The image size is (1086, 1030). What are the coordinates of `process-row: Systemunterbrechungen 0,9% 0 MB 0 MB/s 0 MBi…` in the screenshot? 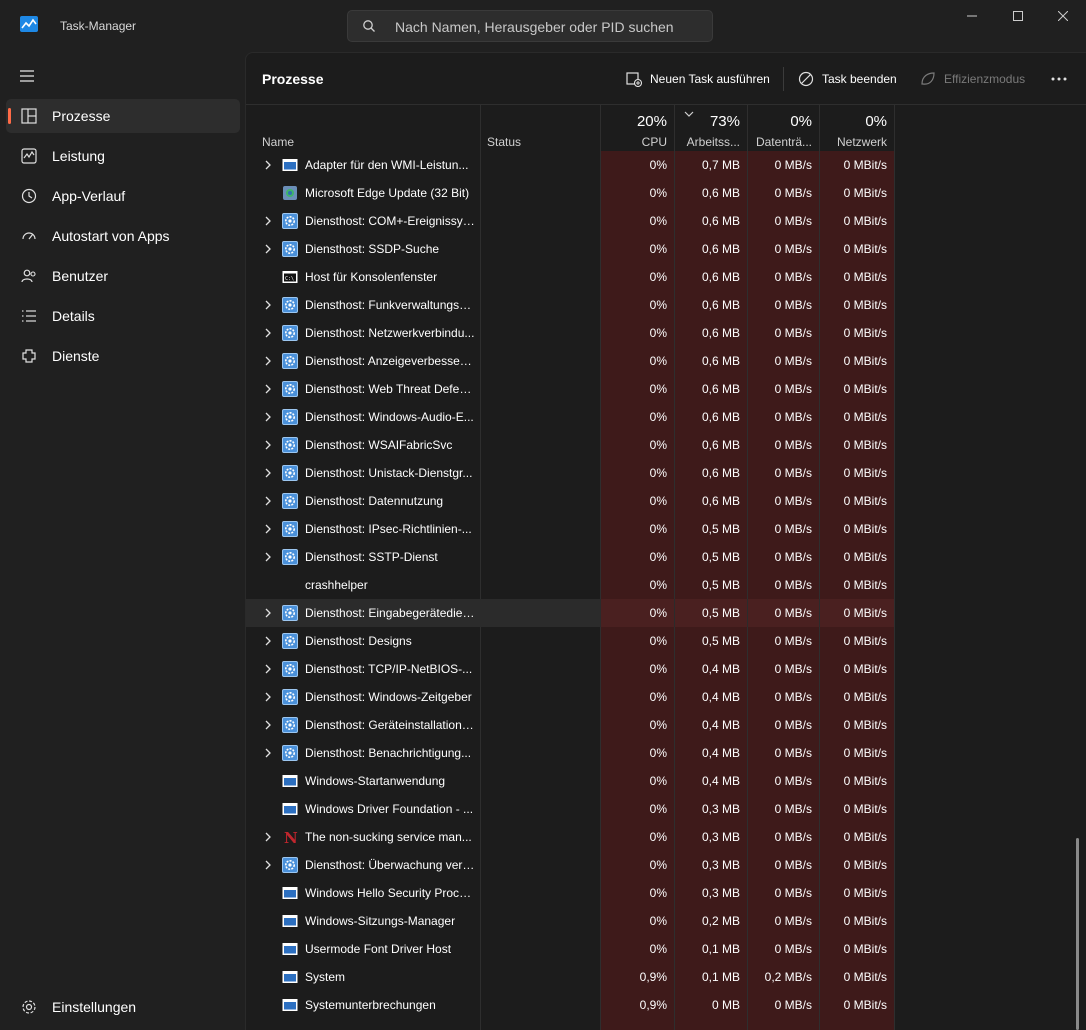 It's located at (570, 1005).